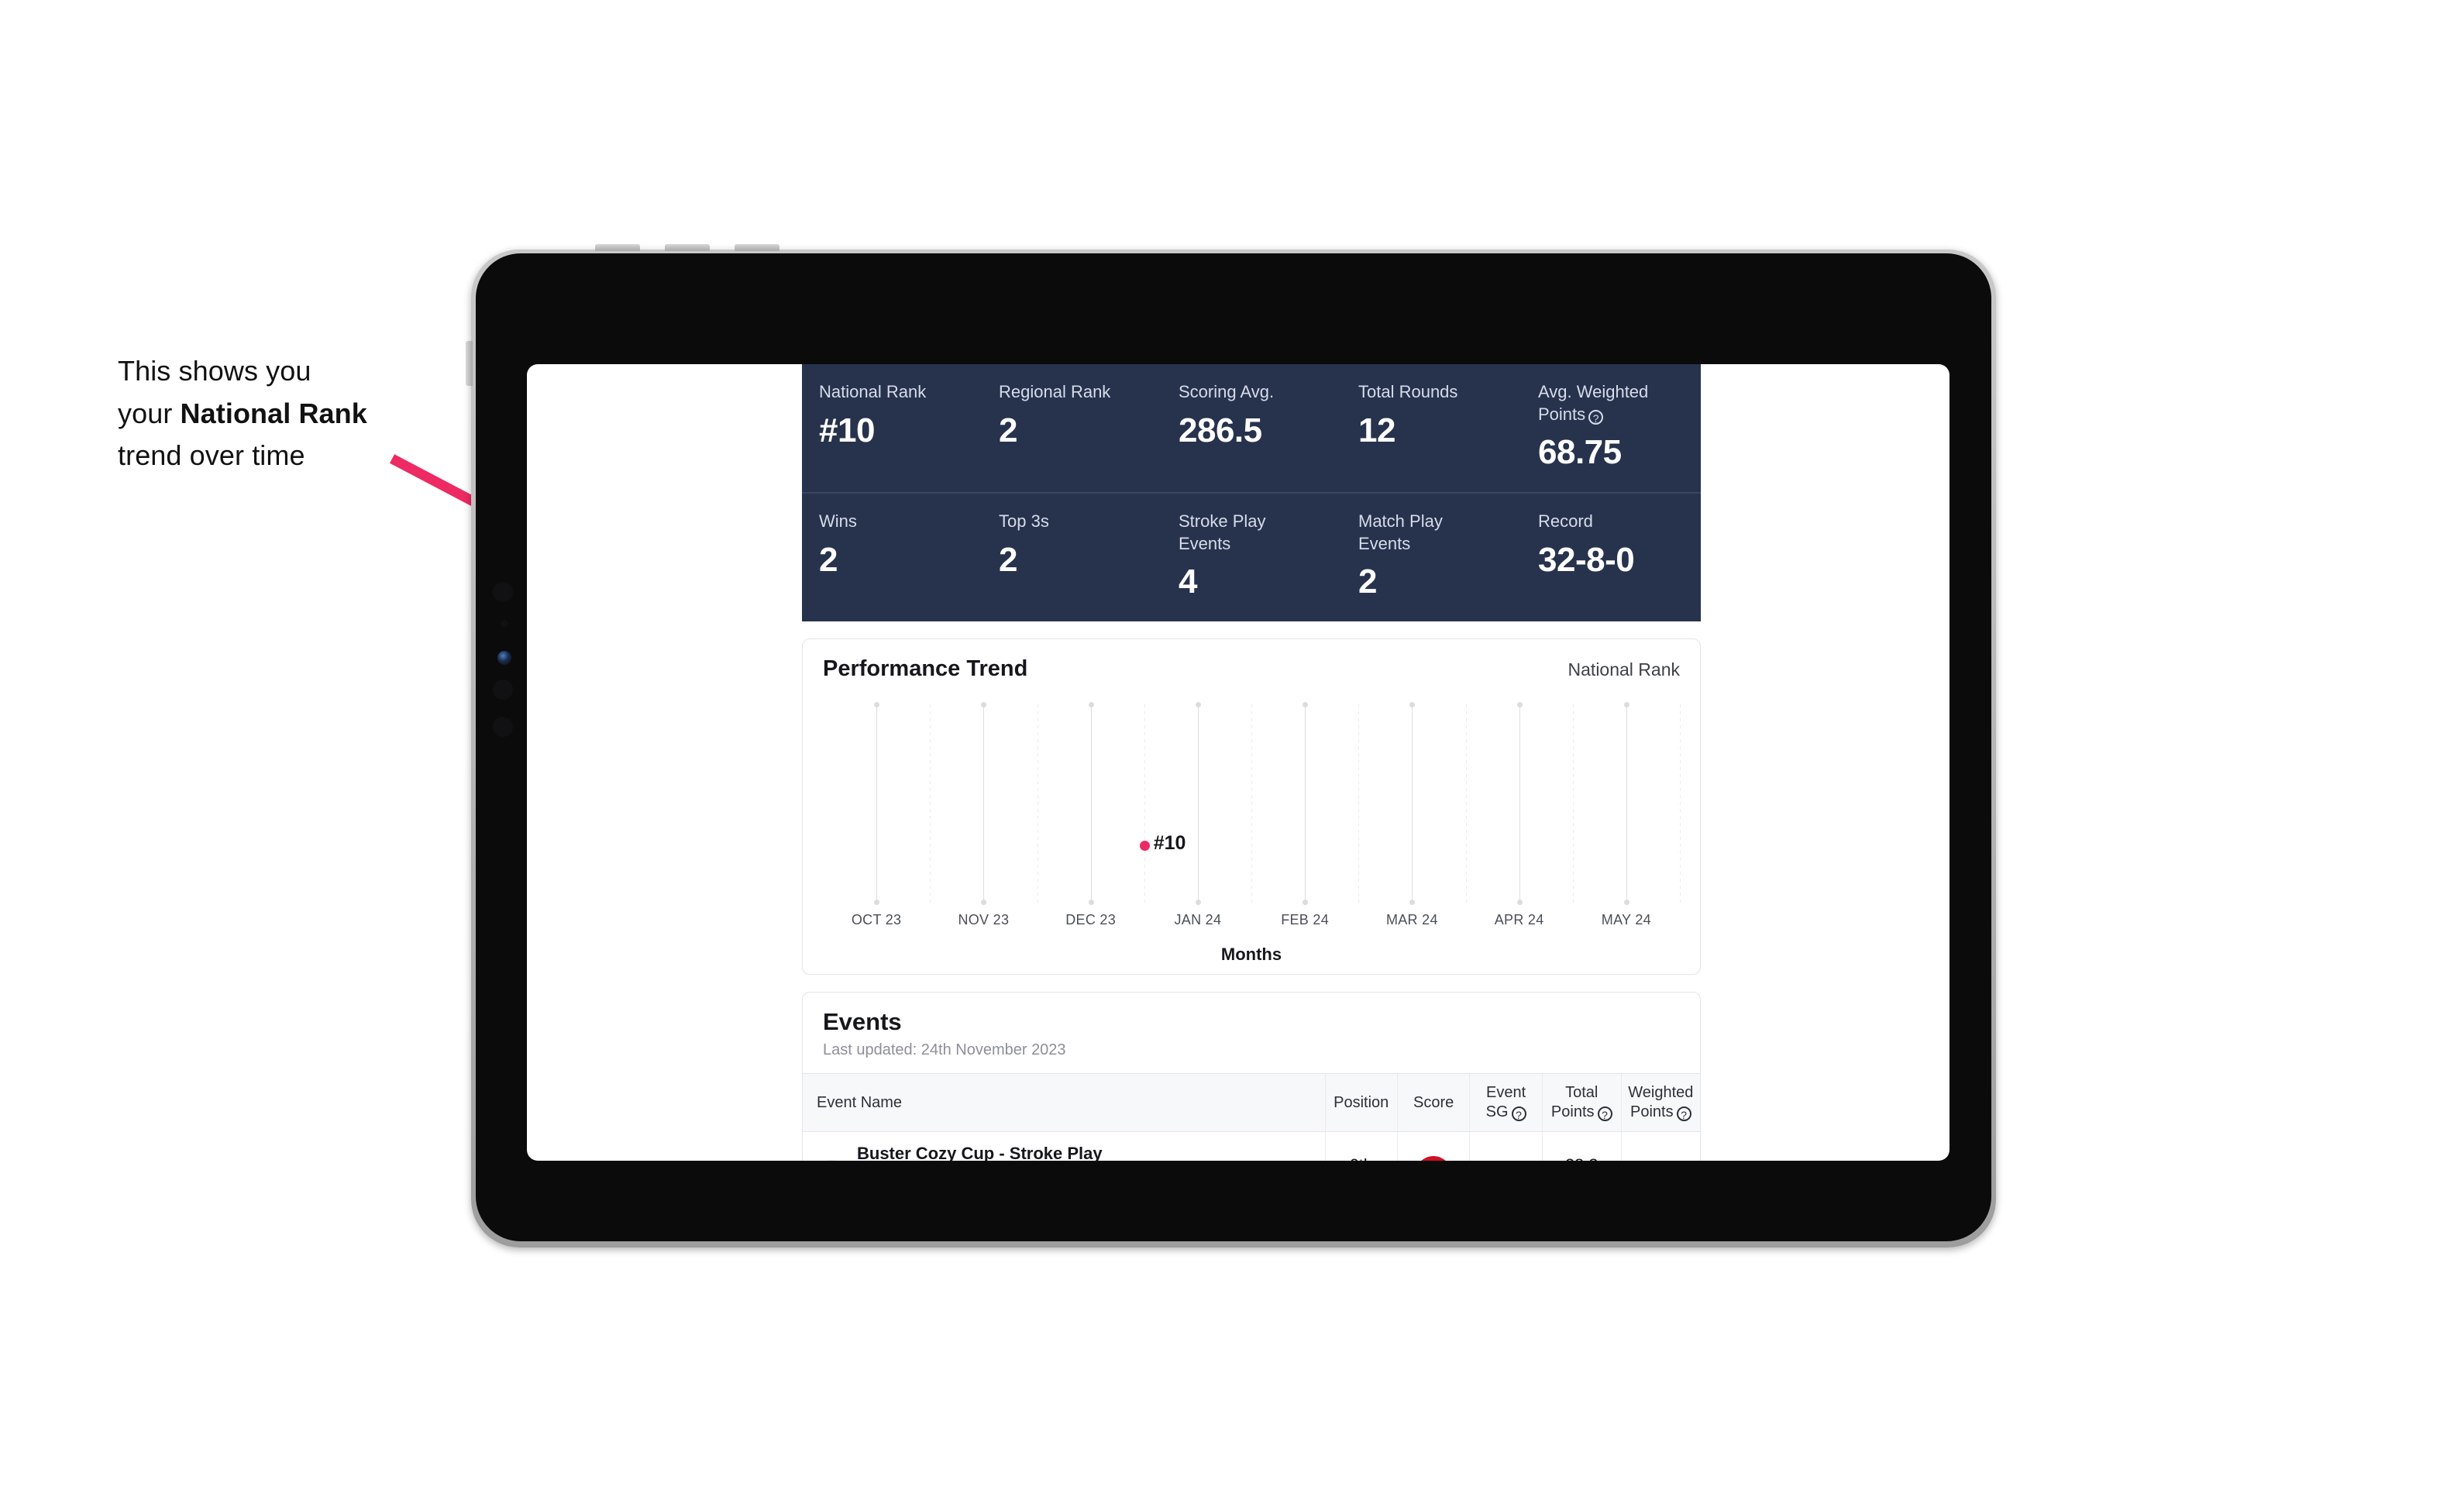 The image size is (2464, 1497). What do you see at coordinates (925, 669) in the screenshot?
I see `performance-trend-title: Performance Trend` at bounding box center [925, 669].